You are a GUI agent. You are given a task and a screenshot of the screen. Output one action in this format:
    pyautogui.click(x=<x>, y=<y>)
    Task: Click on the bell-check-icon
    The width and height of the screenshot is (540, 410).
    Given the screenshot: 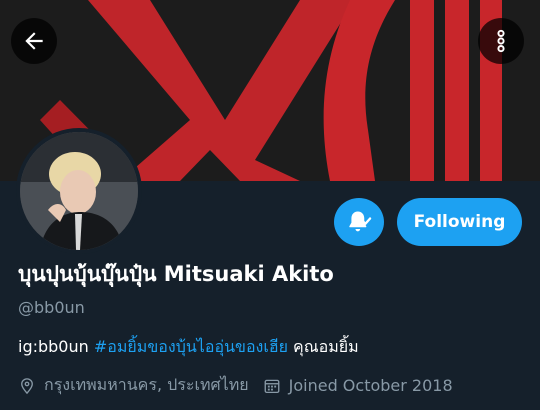 What is the action you would take?
    pyautogui.click(x=360, y=221)
    